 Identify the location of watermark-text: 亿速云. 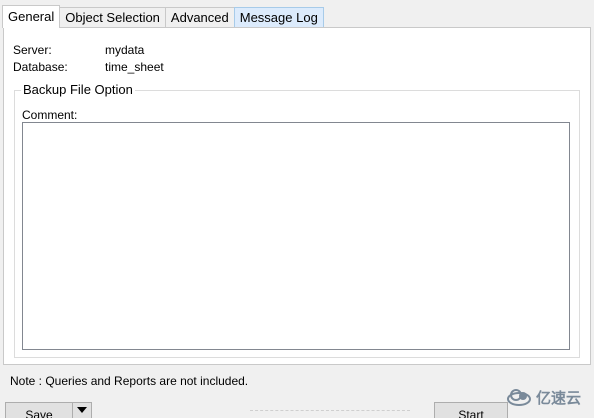
(559, 398).